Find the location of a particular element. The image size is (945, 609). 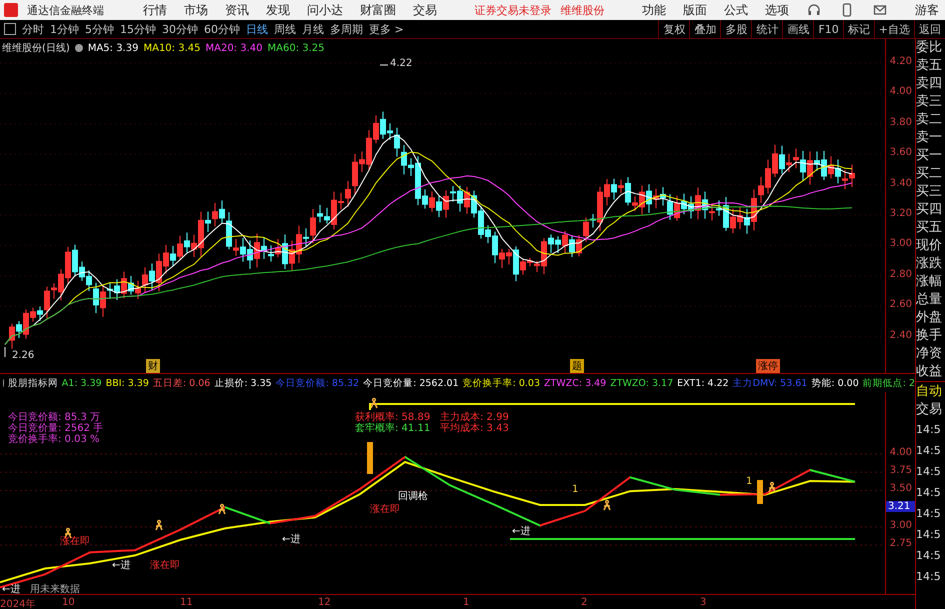

indicator-value: 竞价换手率: 0.03 is located at coordinates (501, 383).